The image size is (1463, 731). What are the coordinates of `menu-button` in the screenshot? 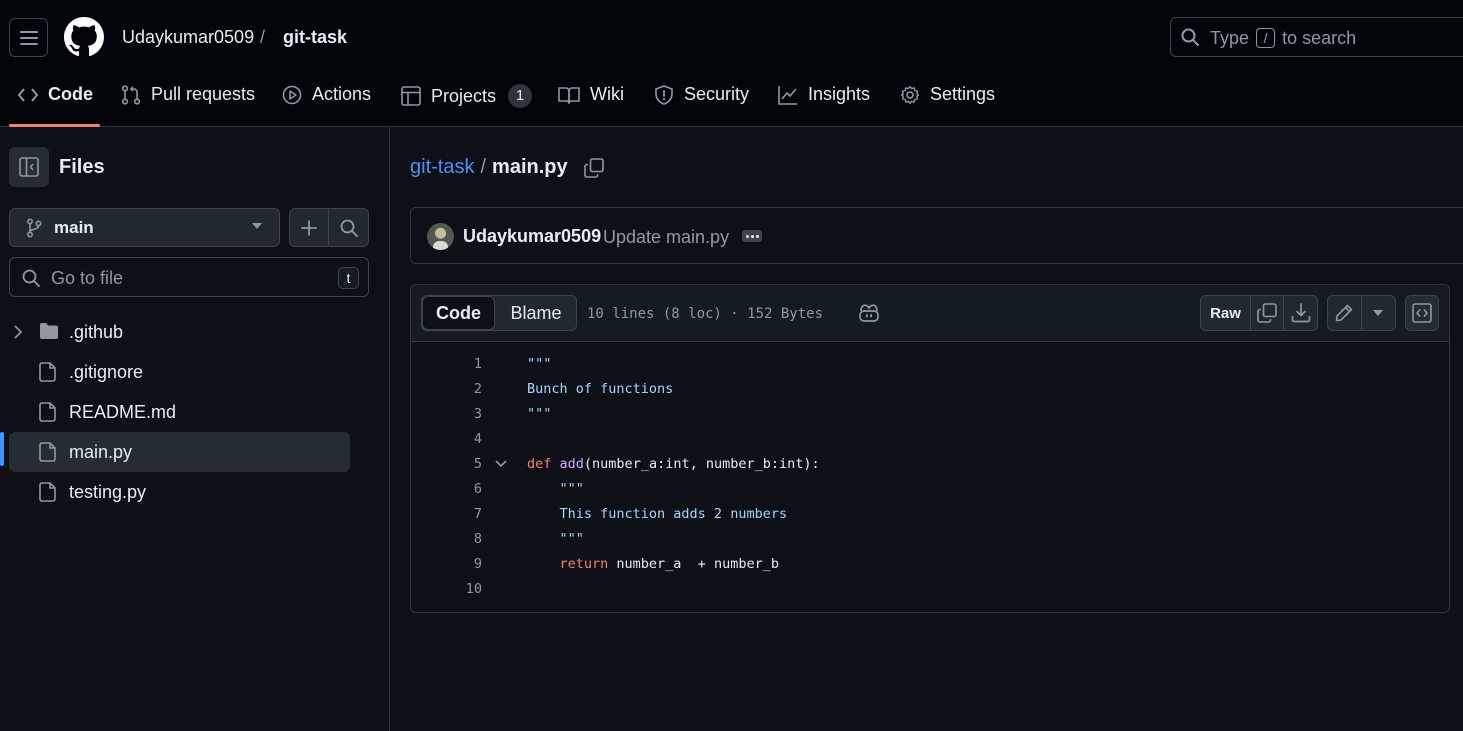 It's located at (28, 37).